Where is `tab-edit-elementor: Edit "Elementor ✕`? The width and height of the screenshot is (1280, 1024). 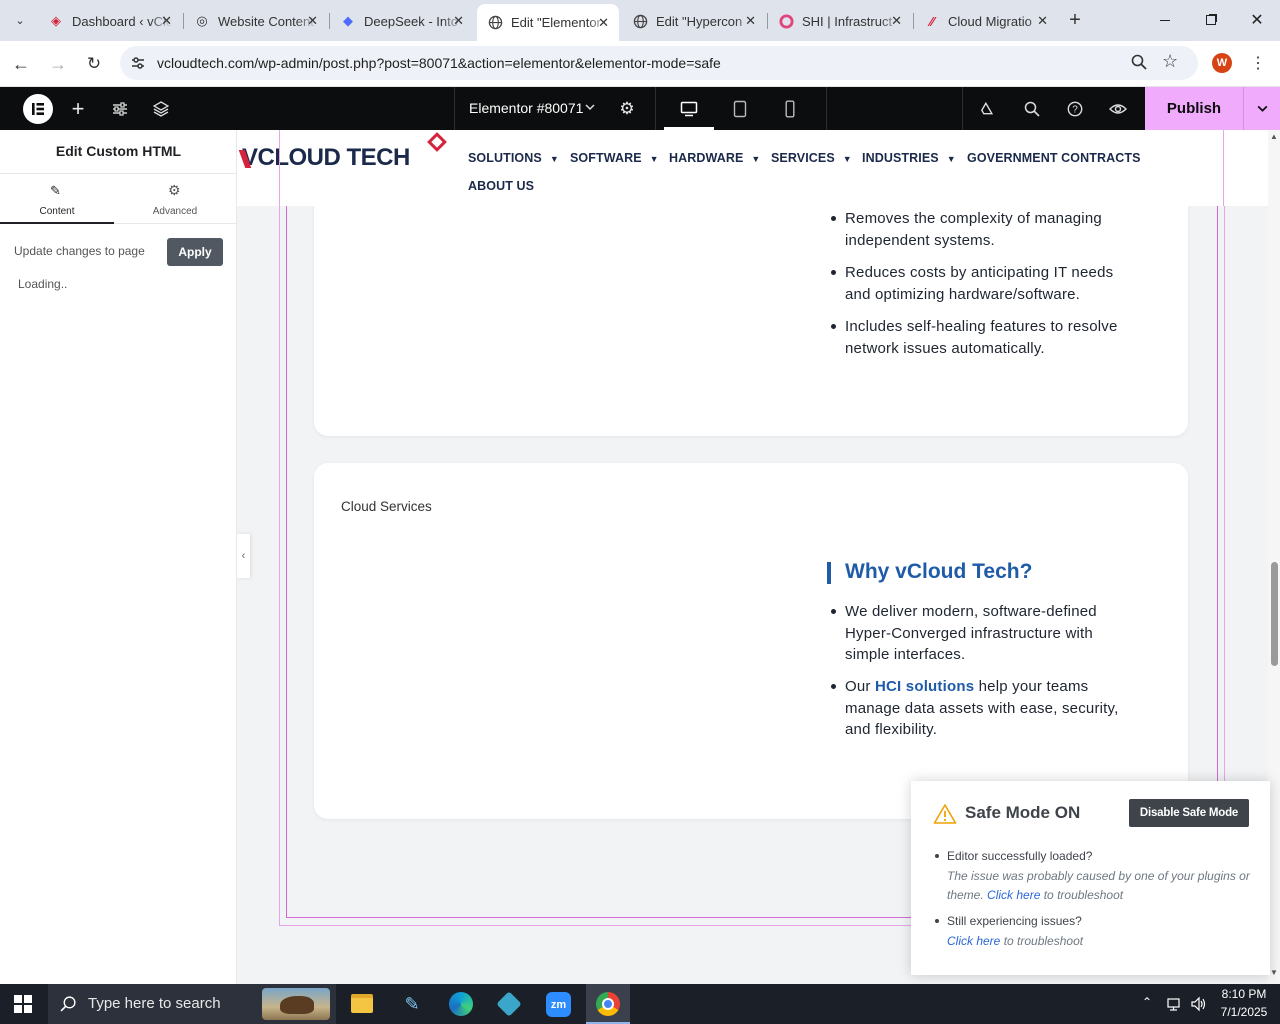
tab-edit-elementor: Edit "Elementor ✕ is located at coordinates (548, 22).